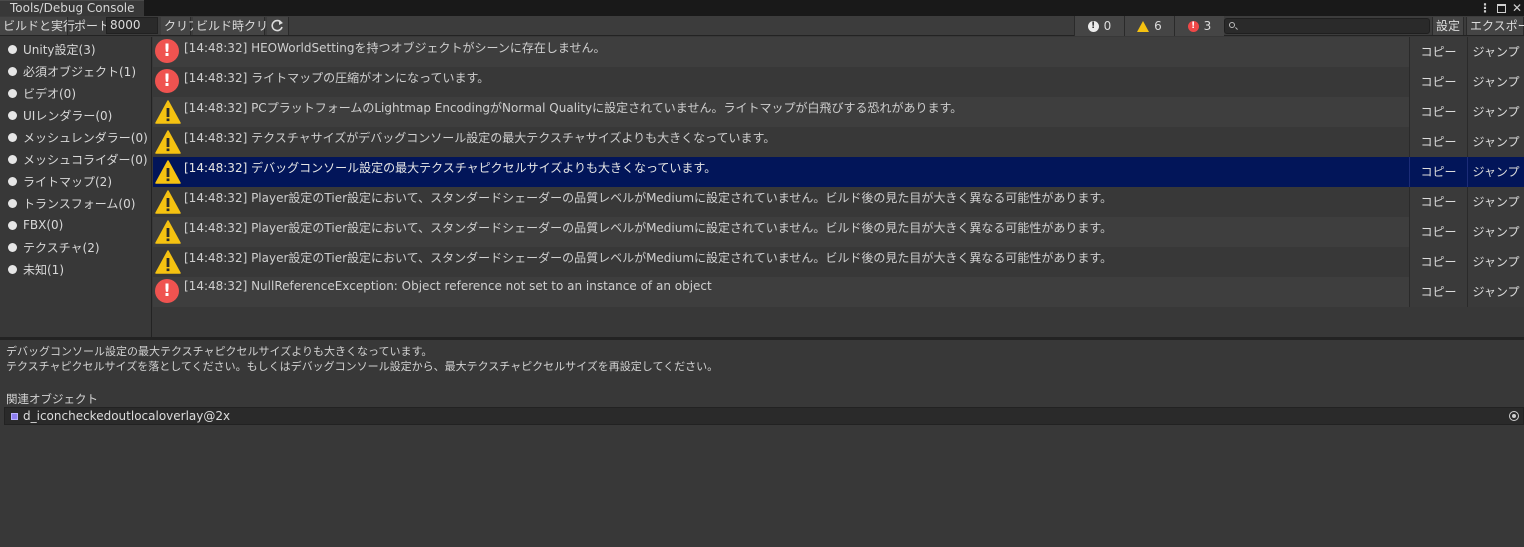  I want to click on sidebar-item-unity-settings: Unity設定(3), so click(52, 49).